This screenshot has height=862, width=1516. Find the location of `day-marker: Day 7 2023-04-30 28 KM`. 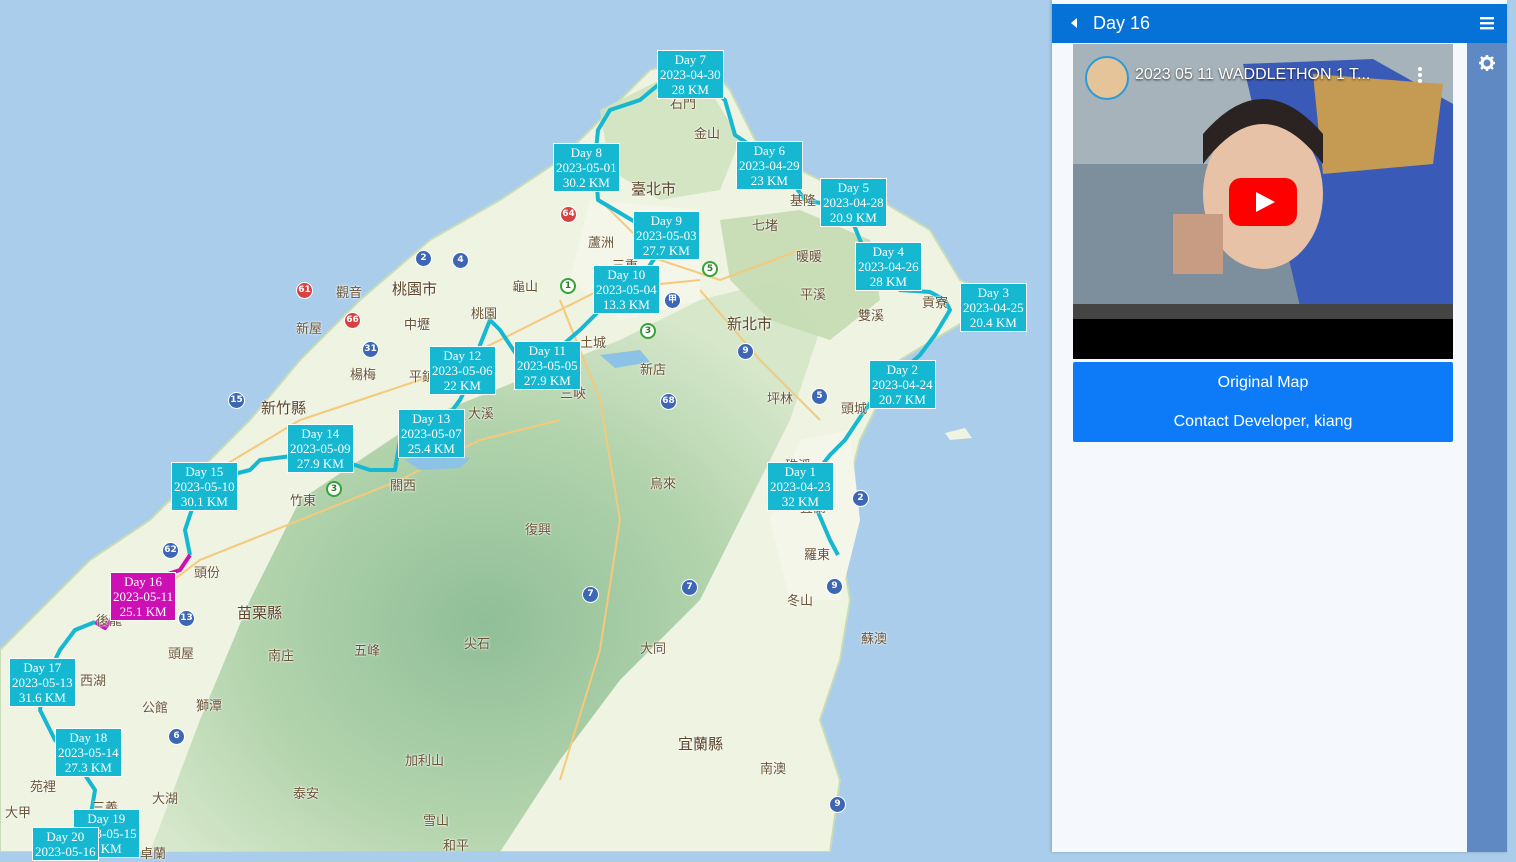

day-marker: Day 7 2023-04-30 28 KM is located at coordinates (690, 74).